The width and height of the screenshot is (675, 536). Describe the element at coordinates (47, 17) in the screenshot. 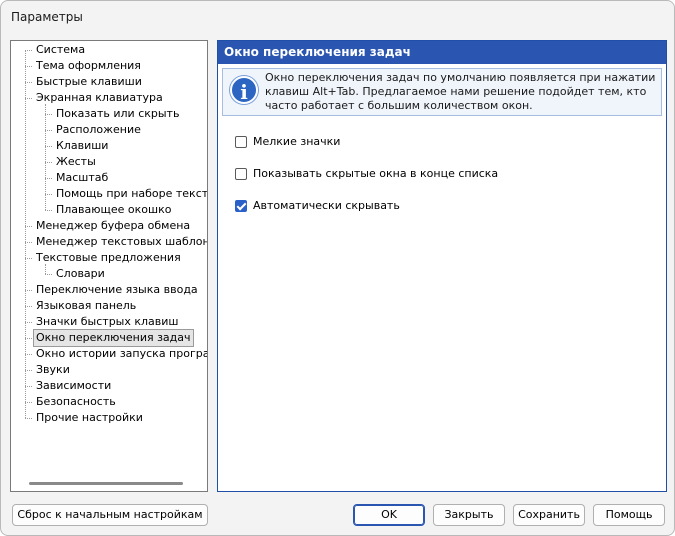

I see `window-title: Параметры` at that location.